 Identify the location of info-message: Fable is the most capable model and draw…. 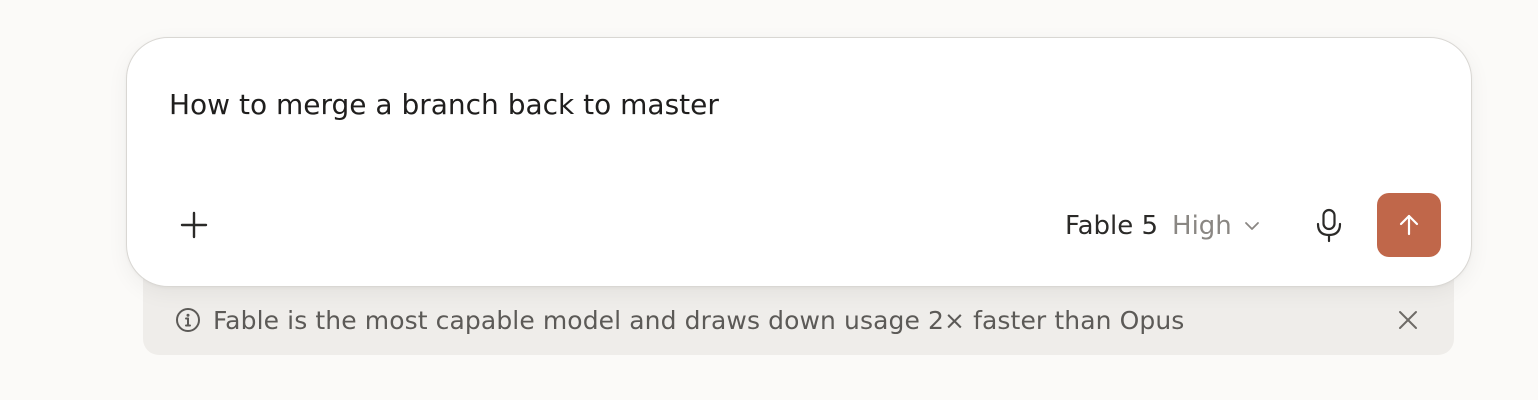
(699, 320).